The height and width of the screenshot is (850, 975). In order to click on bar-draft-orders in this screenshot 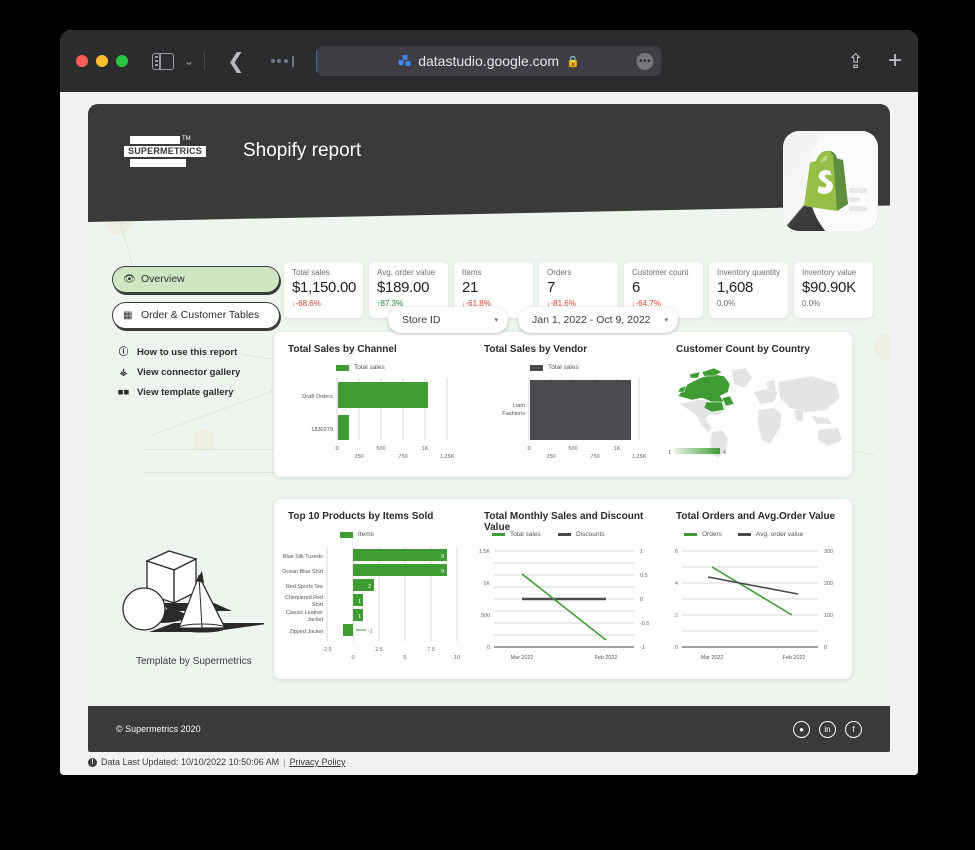, I will do `click(383, 395)`.